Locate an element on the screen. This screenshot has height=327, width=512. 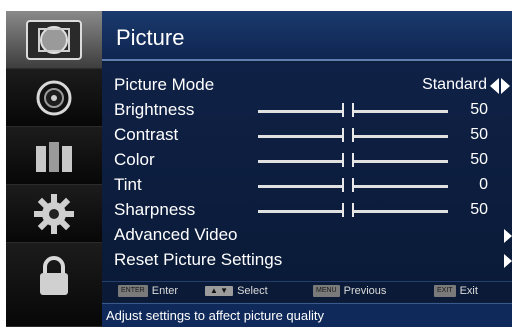
sharpness-value: 50 is located at coordinates (479, 209).